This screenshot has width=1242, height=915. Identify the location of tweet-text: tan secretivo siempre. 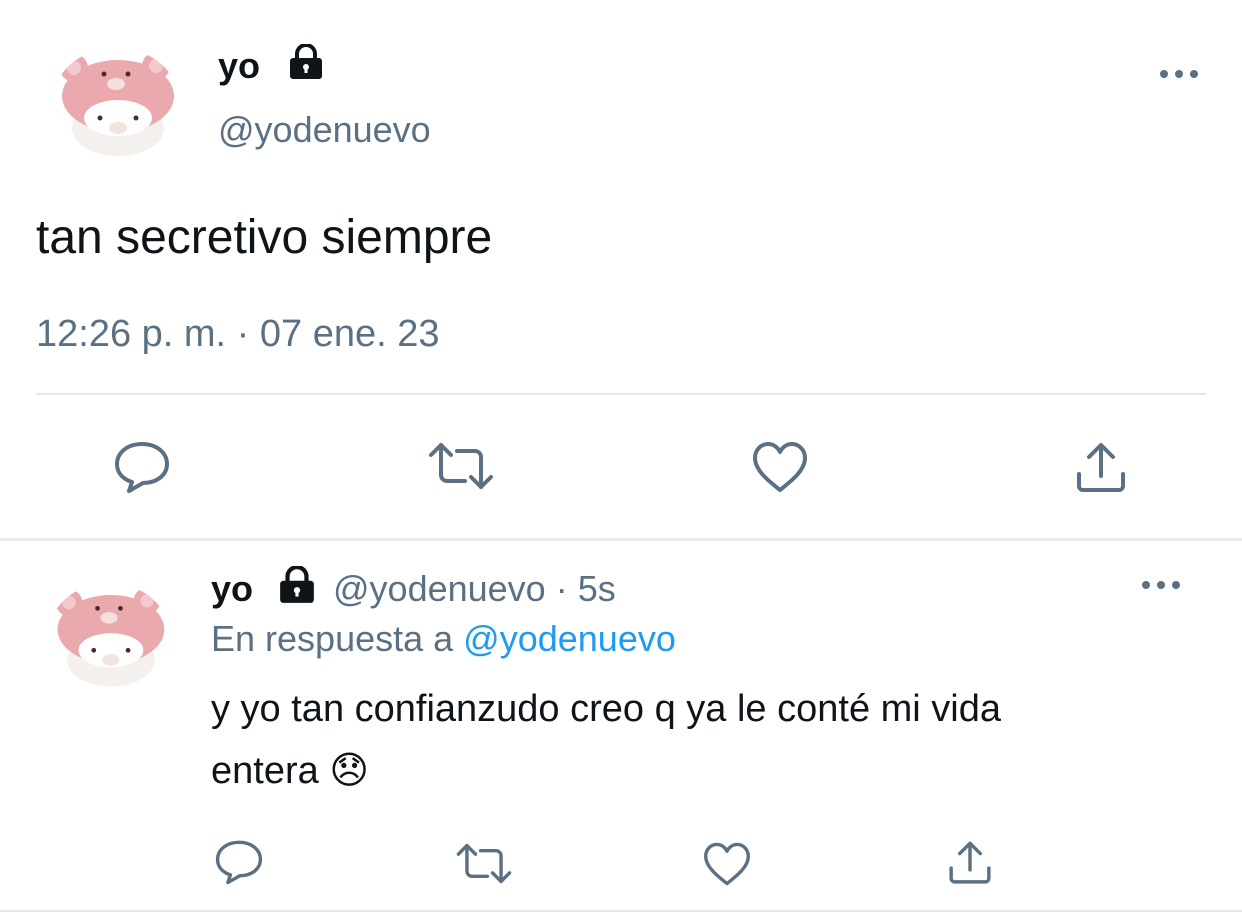
(264, 237).